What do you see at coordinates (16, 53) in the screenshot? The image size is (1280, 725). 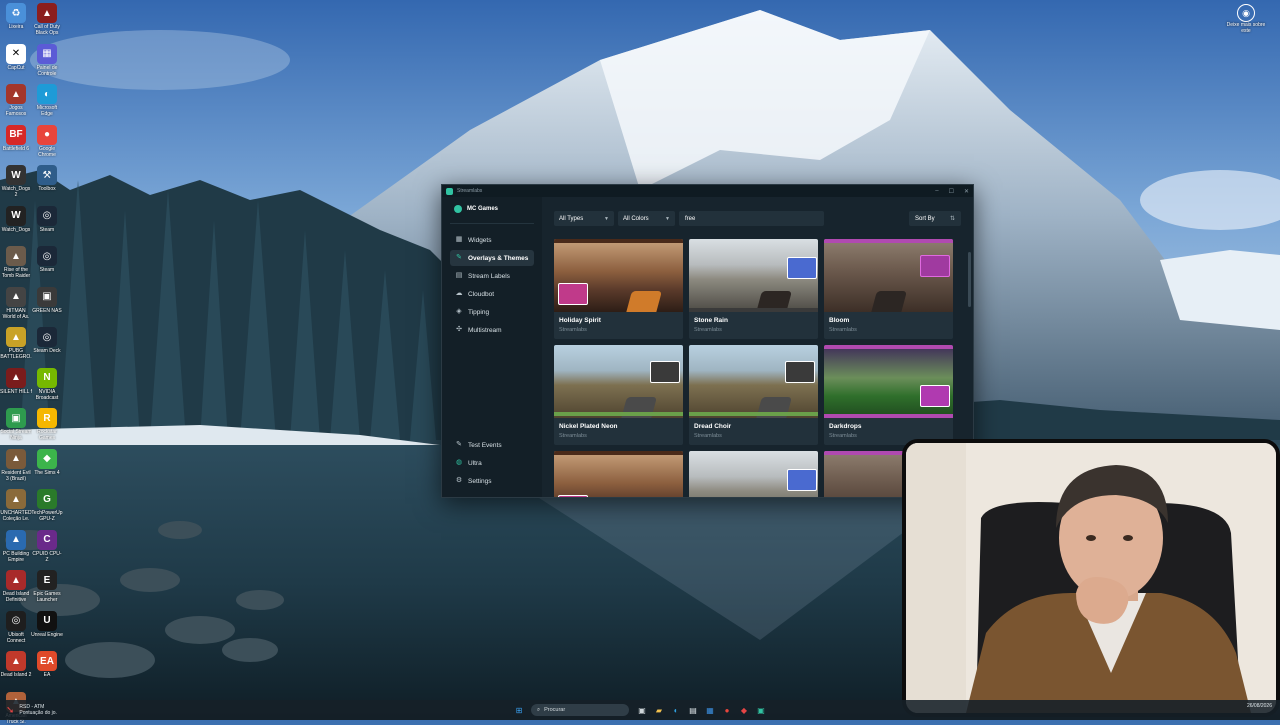 I see `capcut-icon: ✕` at bounding box center [16, 53].